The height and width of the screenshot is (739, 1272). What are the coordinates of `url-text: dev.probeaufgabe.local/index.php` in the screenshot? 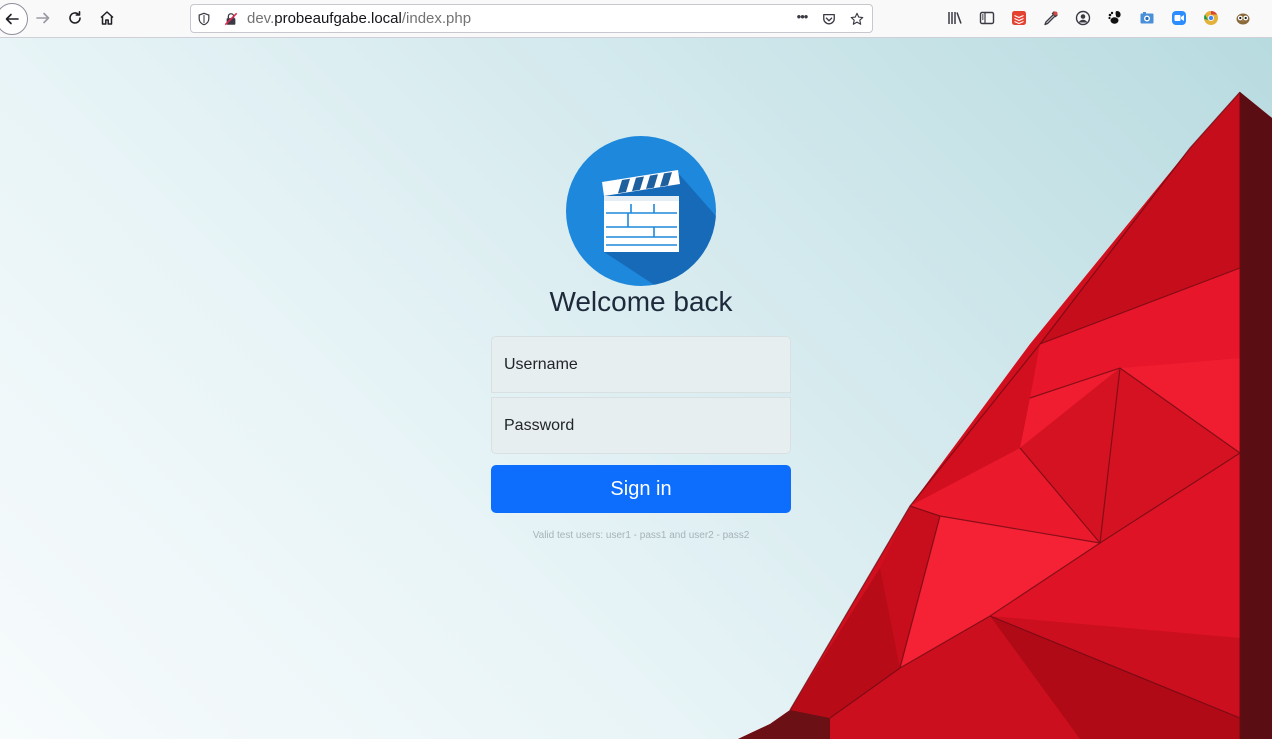 It's located at (359, 18).